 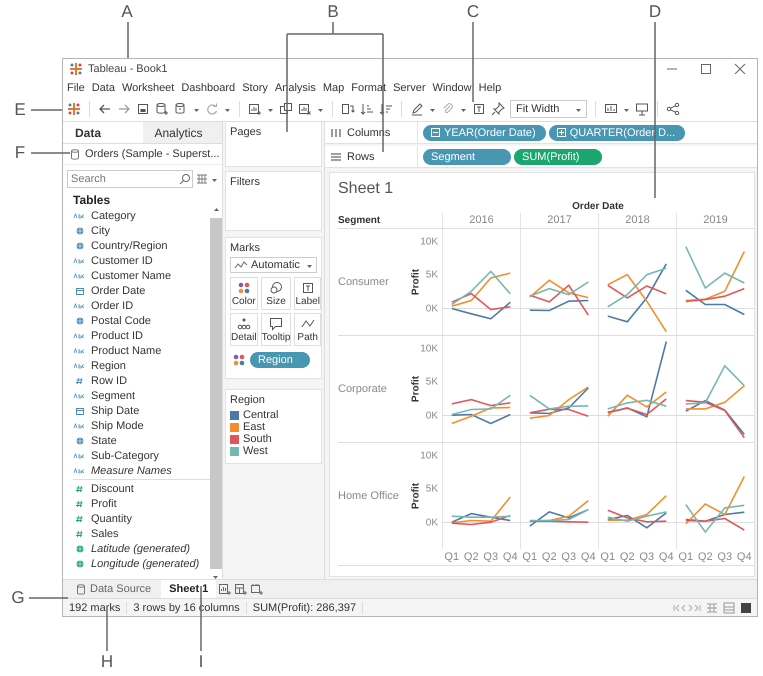 What do you see at coordinates (118, 290) in the screenshot?
I see `field-item: Order Date` at bounding box center [118, 290].